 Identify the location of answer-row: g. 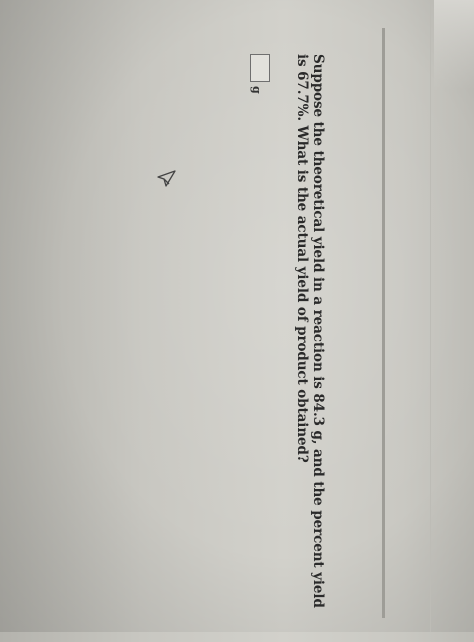
(260, 74).